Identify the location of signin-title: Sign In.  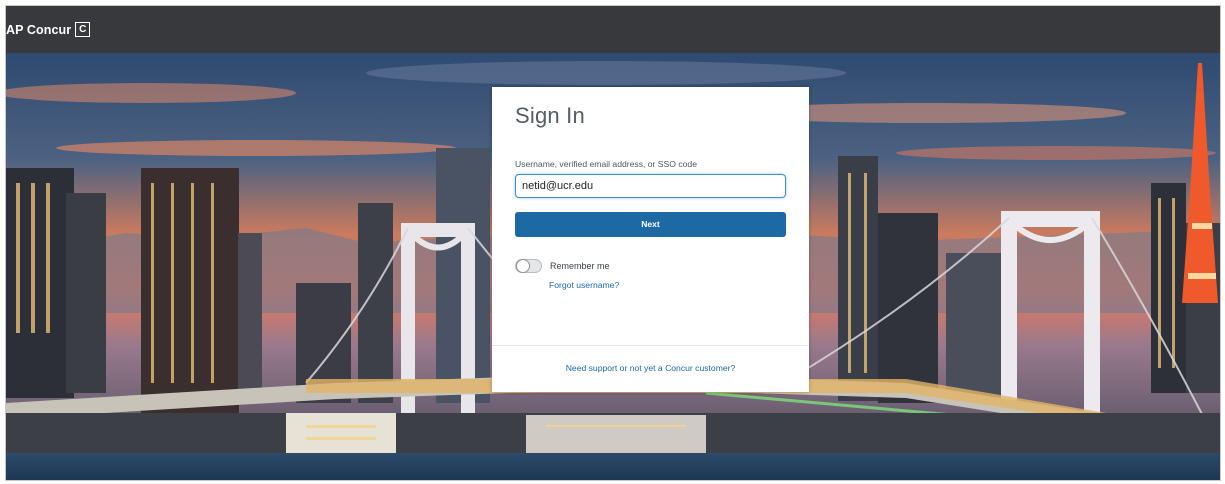
(550, 115).